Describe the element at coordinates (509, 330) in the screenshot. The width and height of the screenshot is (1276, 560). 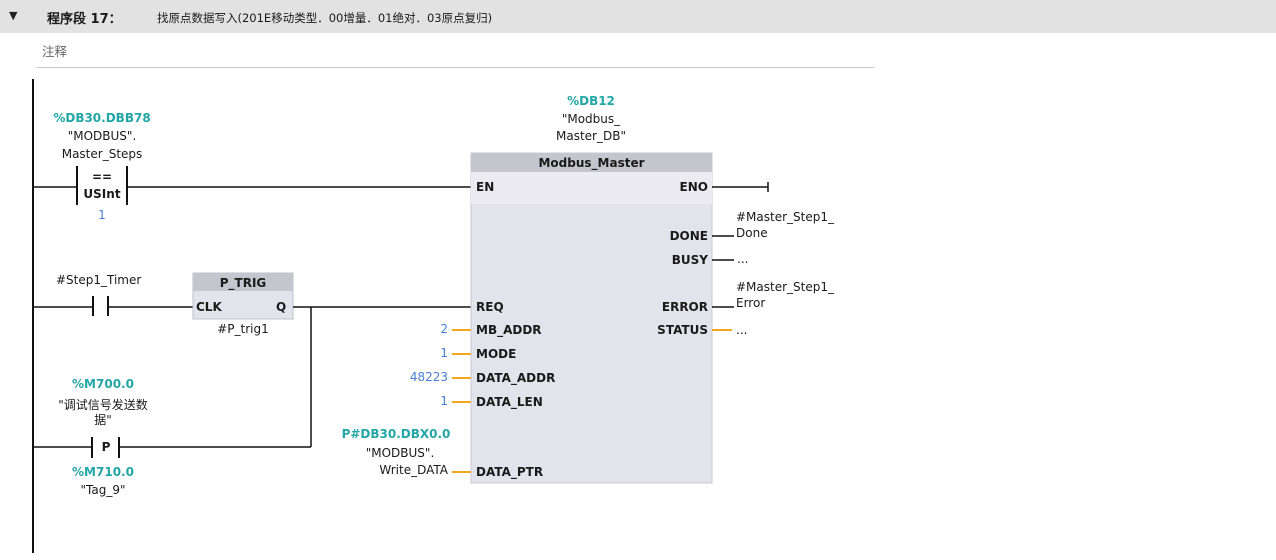
I see `input-mb-addr-label: MB_ADDR` at that location.